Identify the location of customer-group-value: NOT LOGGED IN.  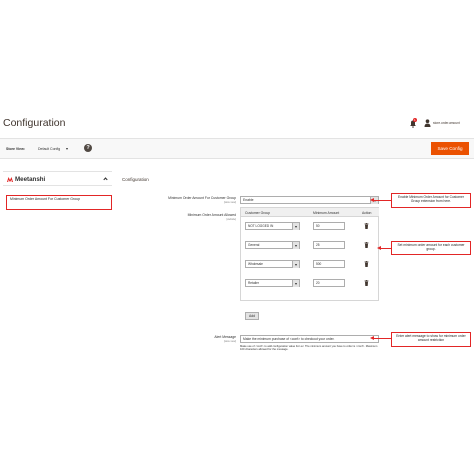
(261, 226).